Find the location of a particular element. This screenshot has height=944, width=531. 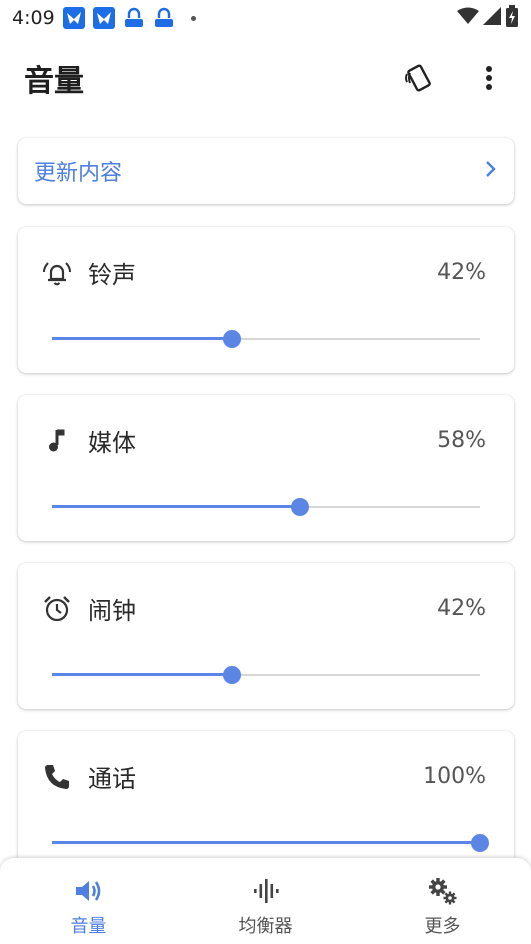

volume-label: 闹钟 is located at coordinates (112, 611).